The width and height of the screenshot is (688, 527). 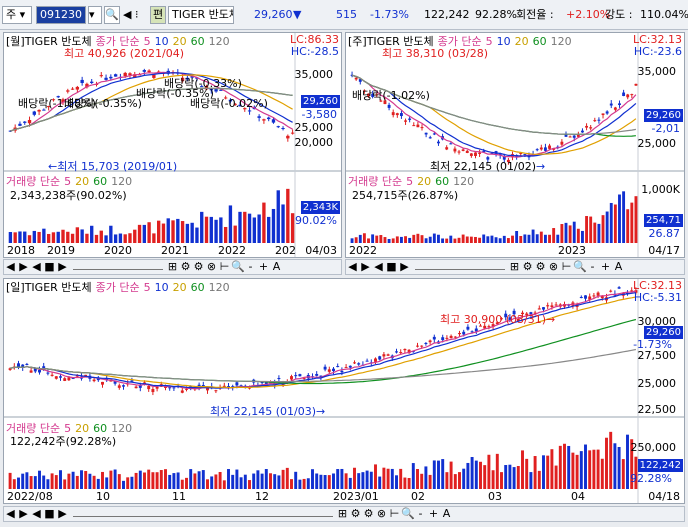 What do you see at coordinates (158, 15) in the screenshot?
I see `pen-button: 편` at bounding box center [158, 15].